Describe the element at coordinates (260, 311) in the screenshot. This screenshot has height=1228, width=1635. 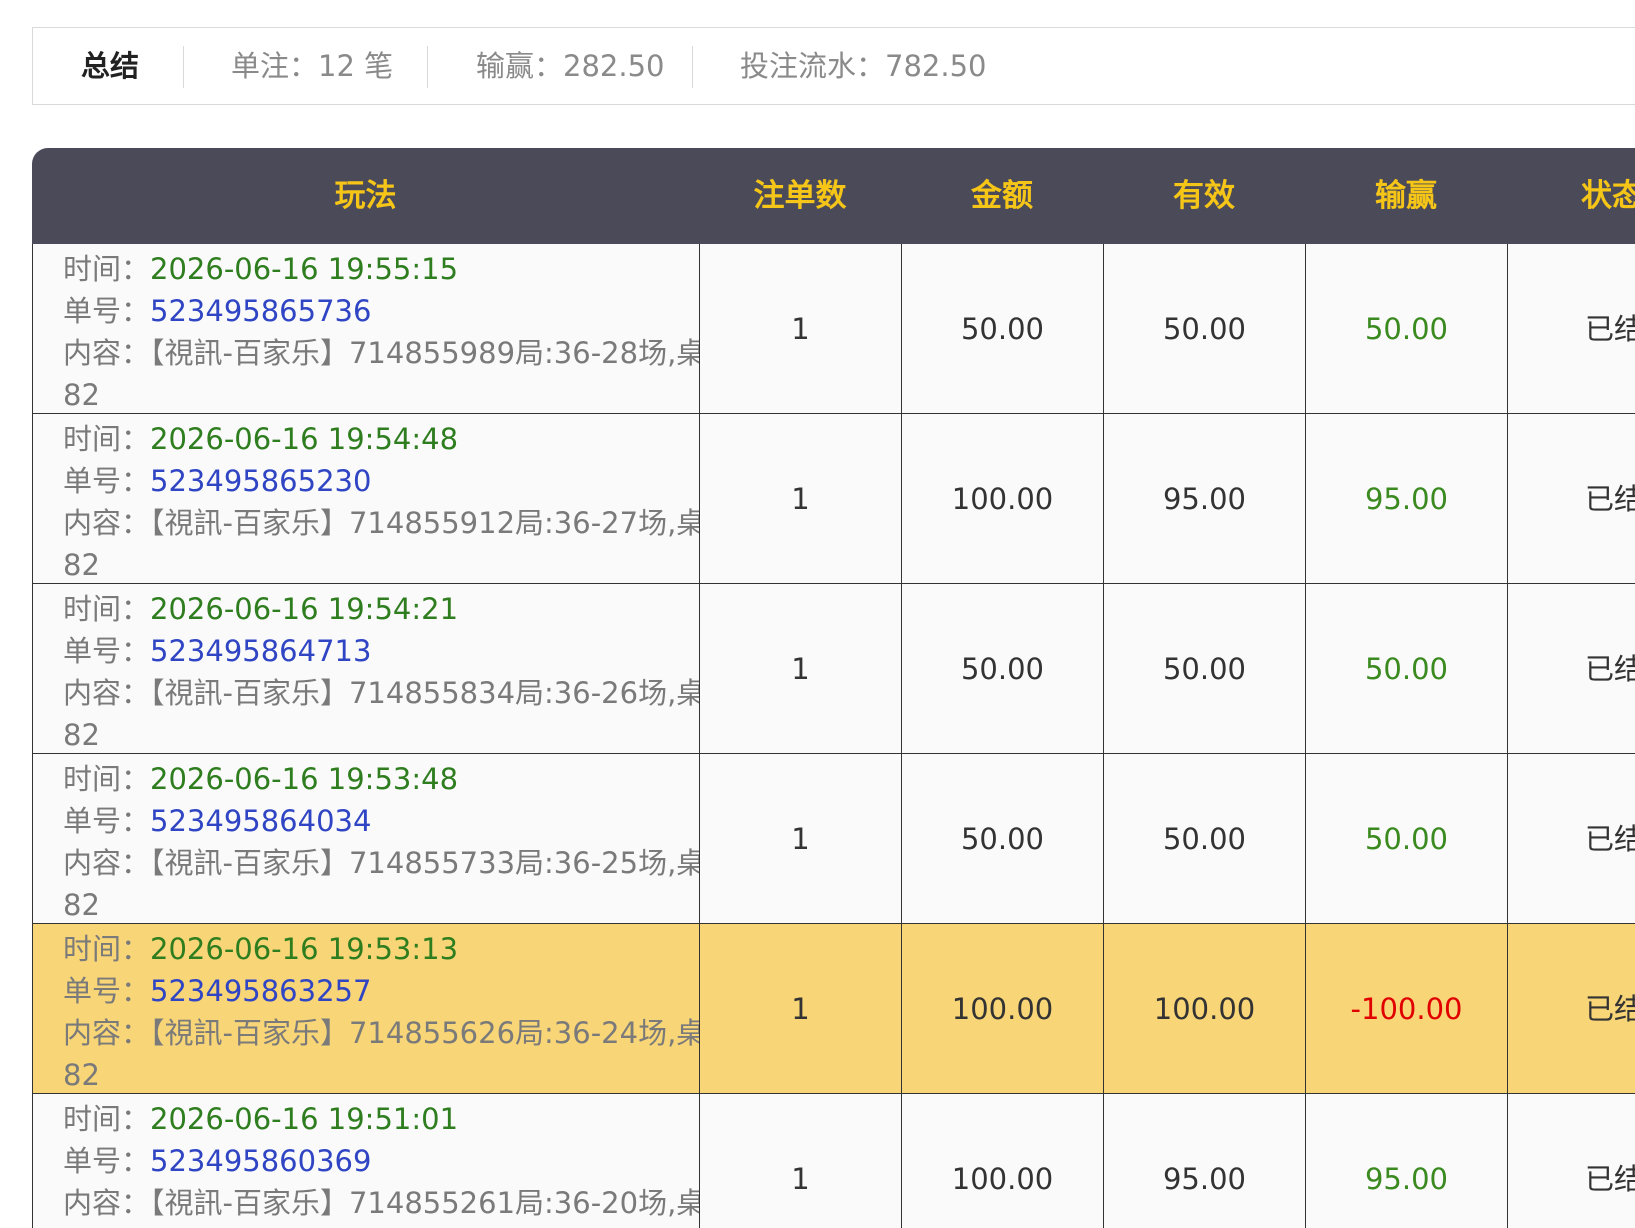
I see `order-number-link: 523495865736` at that location.